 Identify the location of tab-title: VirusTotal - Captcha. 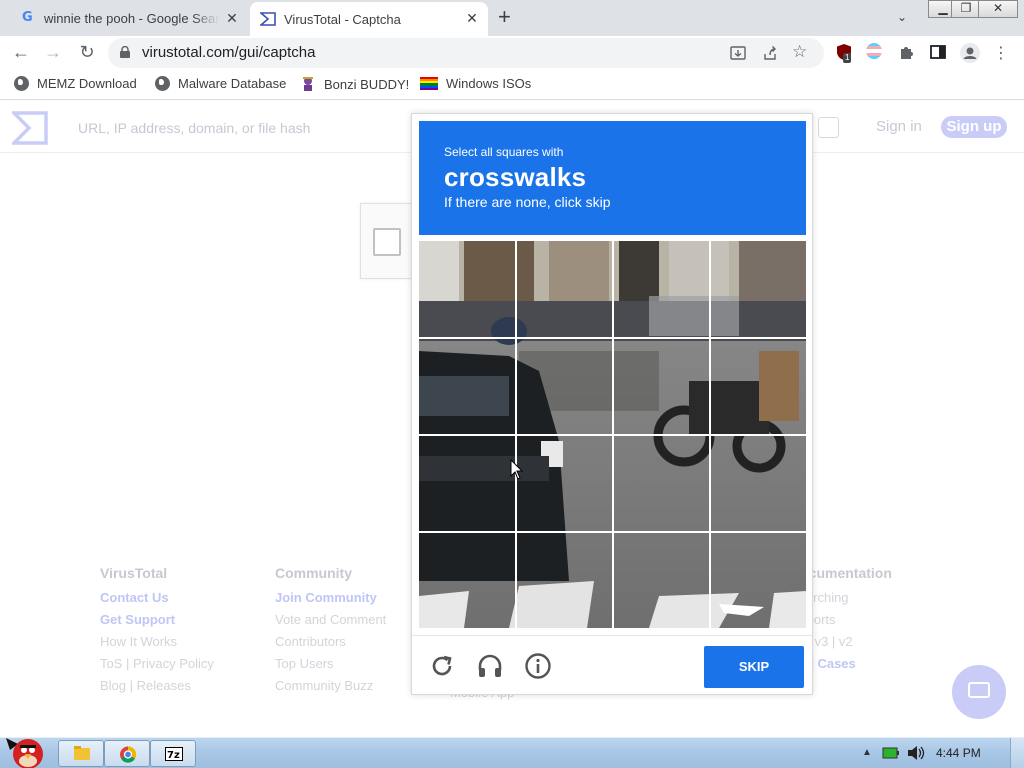
(342, 19).